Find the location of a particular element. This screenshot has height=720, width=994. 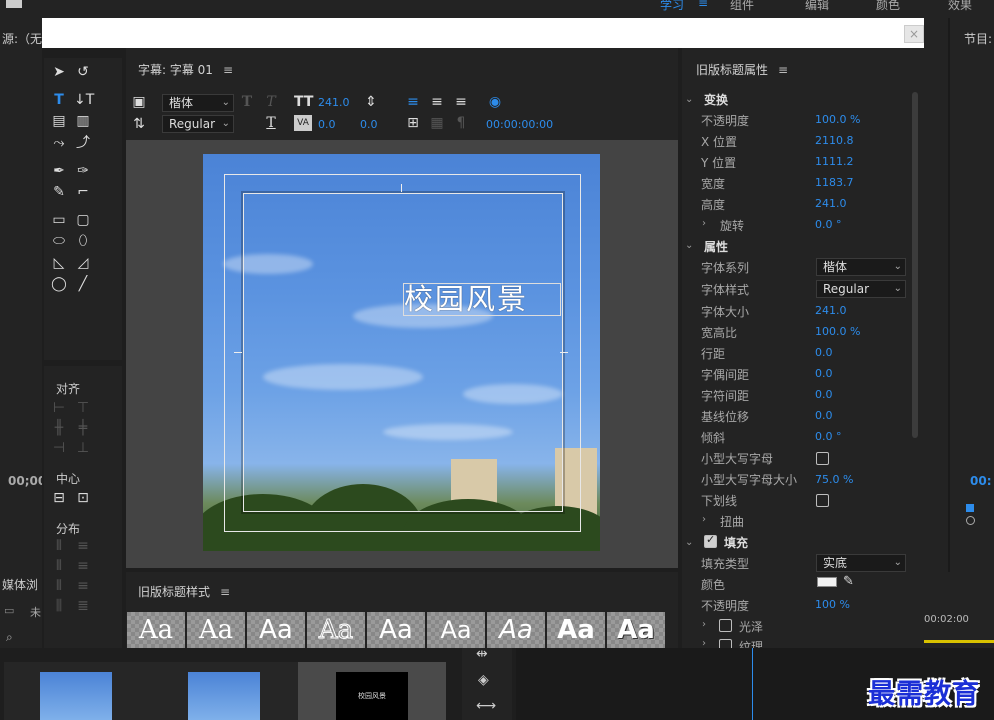

bold-icon: T is located at coordinates (247, 102).